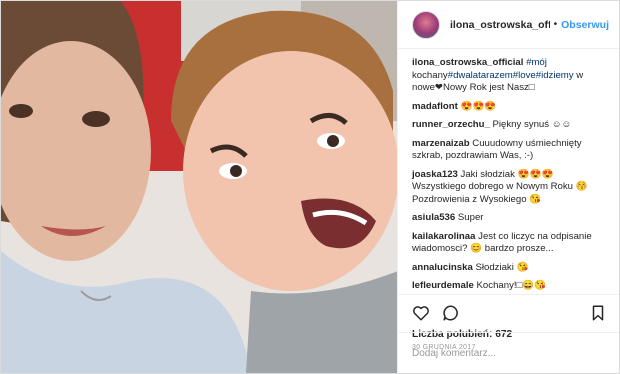  Describe the element at coordinates (480, 75) in the screenshot. I see `hashtag: #dwalatarazem` at that location.